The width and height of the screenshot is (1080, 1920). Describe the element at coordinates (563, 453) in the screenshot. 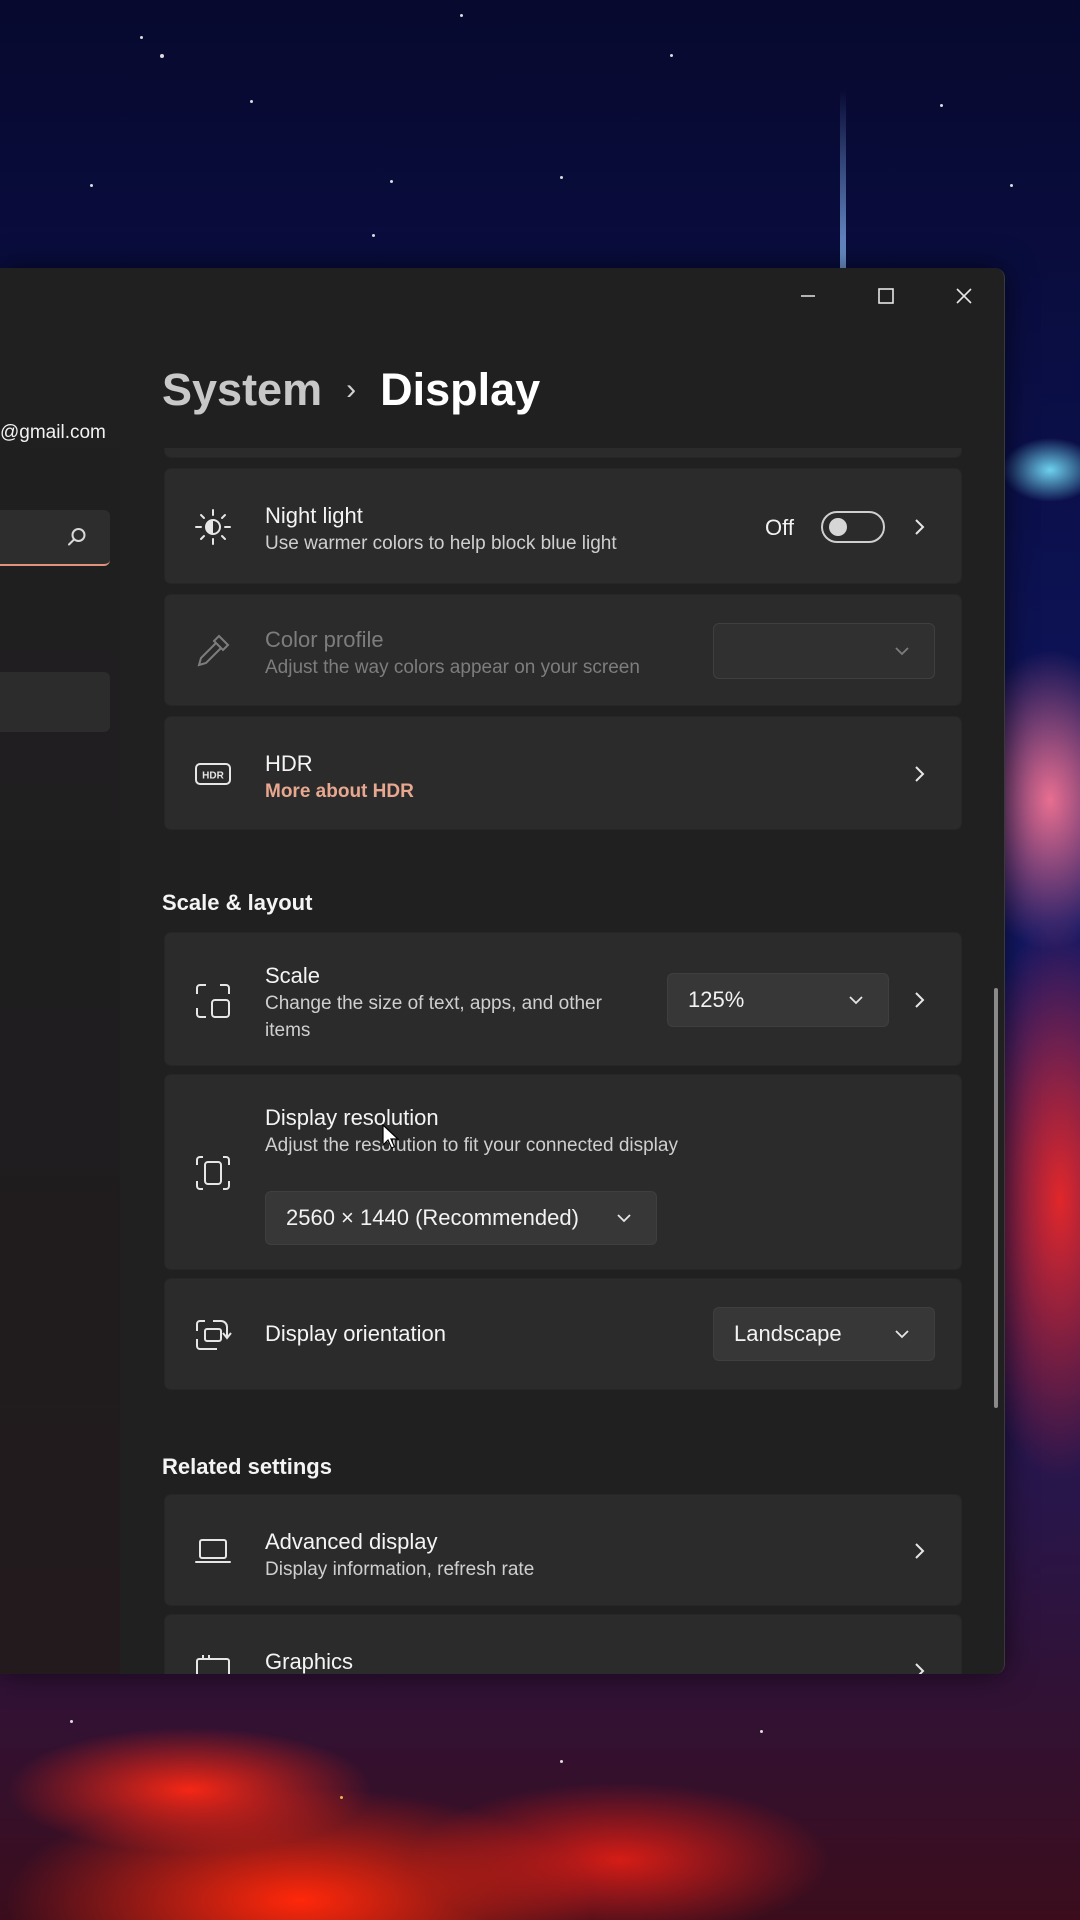

I see `previous-card-edge` at that location.